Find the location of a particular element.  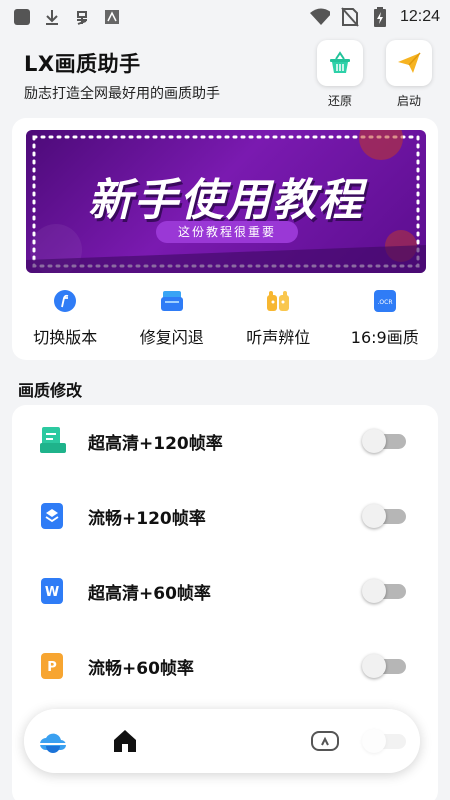

word-doc-icon: W is located at coordinates (53, 591).